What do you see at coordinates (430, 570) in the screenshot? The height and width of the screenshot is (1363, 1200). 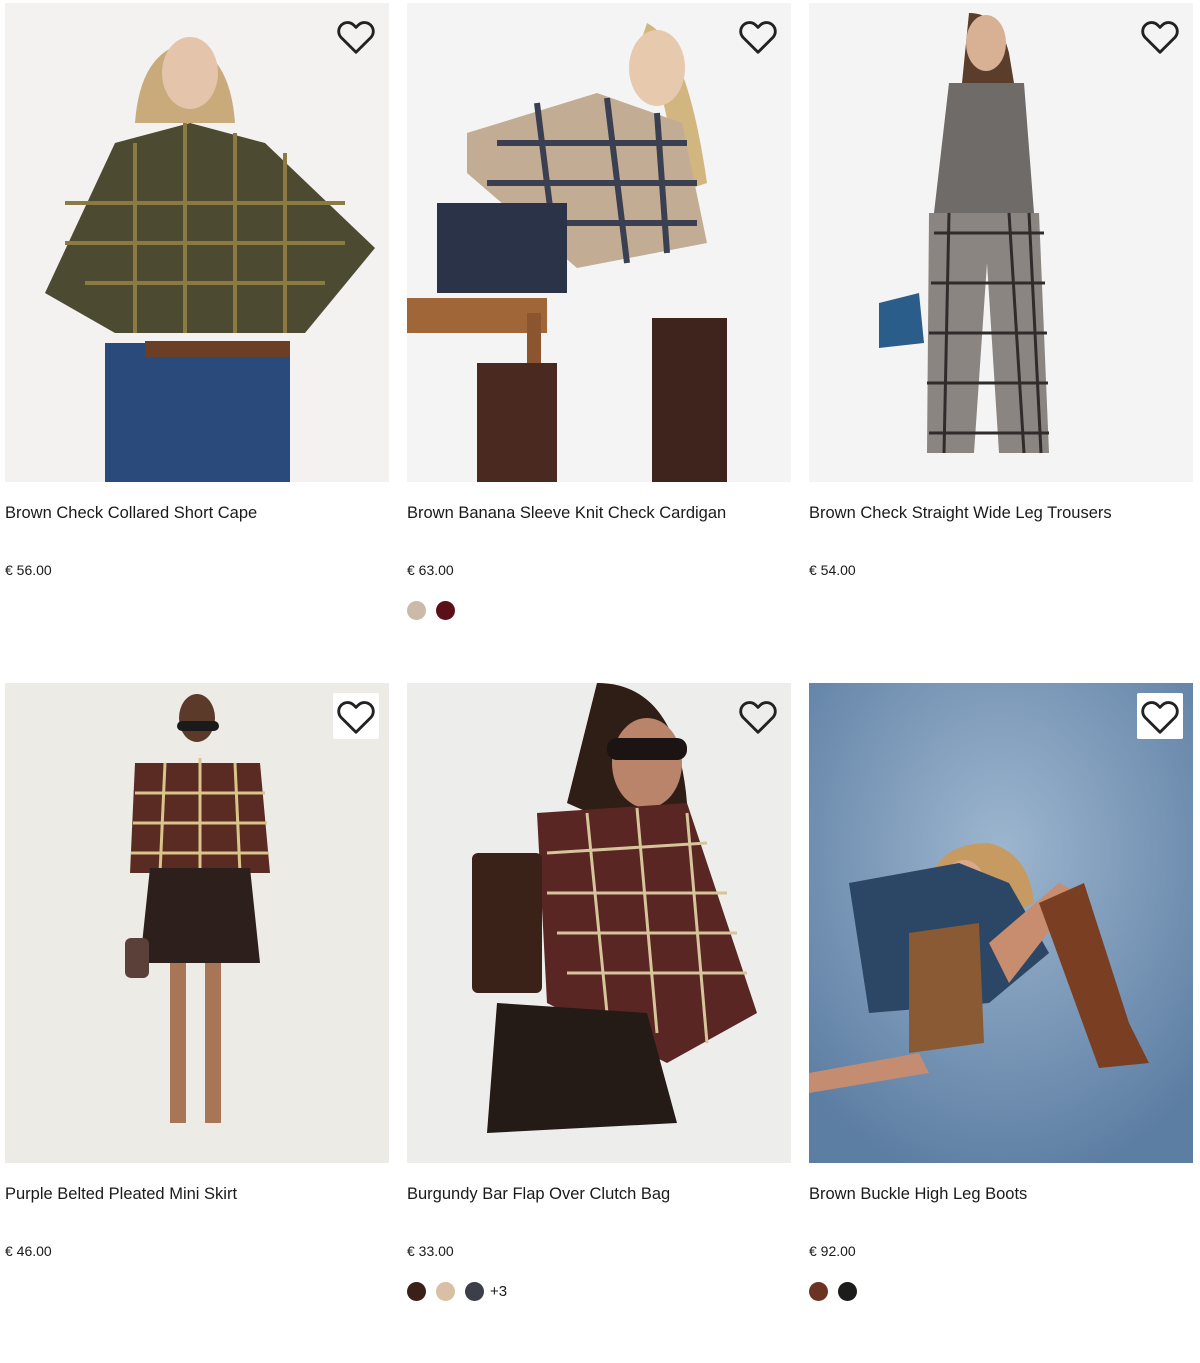 I see `product-price: € 63.00` at bounding box center [430, 570].